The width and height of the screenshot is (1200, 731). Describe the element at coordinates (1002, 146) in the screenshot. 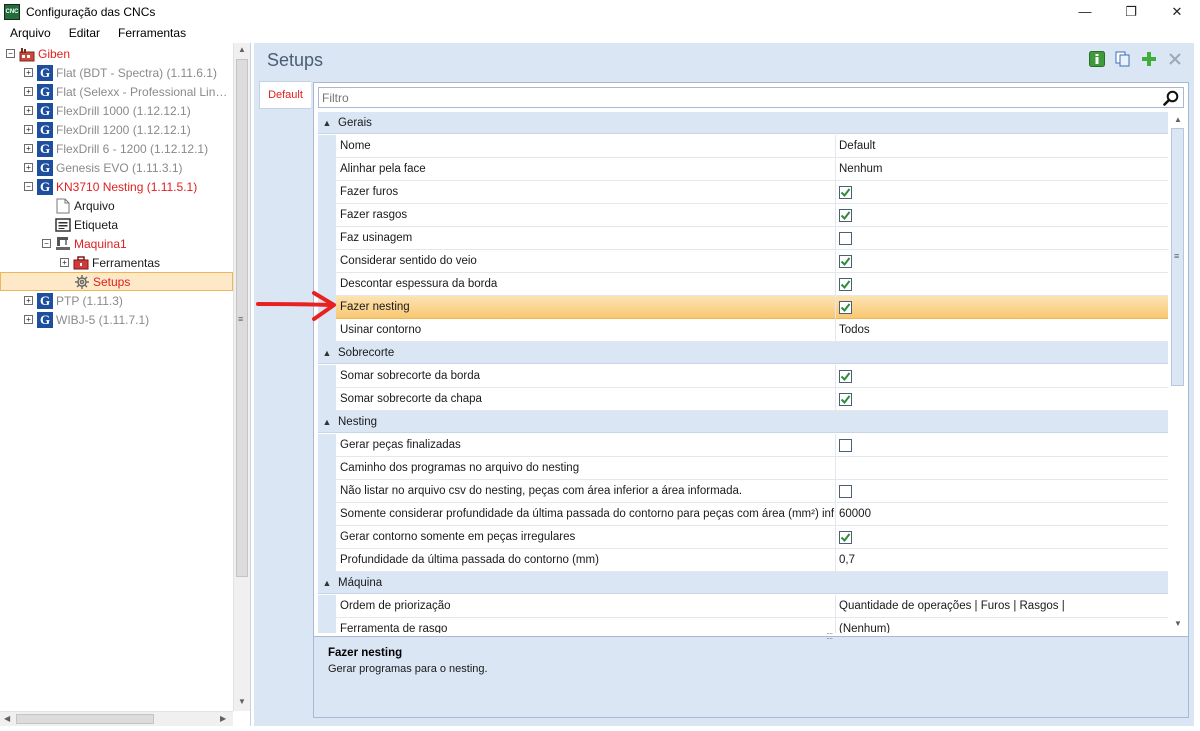

I see `property-value: Default` at that location.